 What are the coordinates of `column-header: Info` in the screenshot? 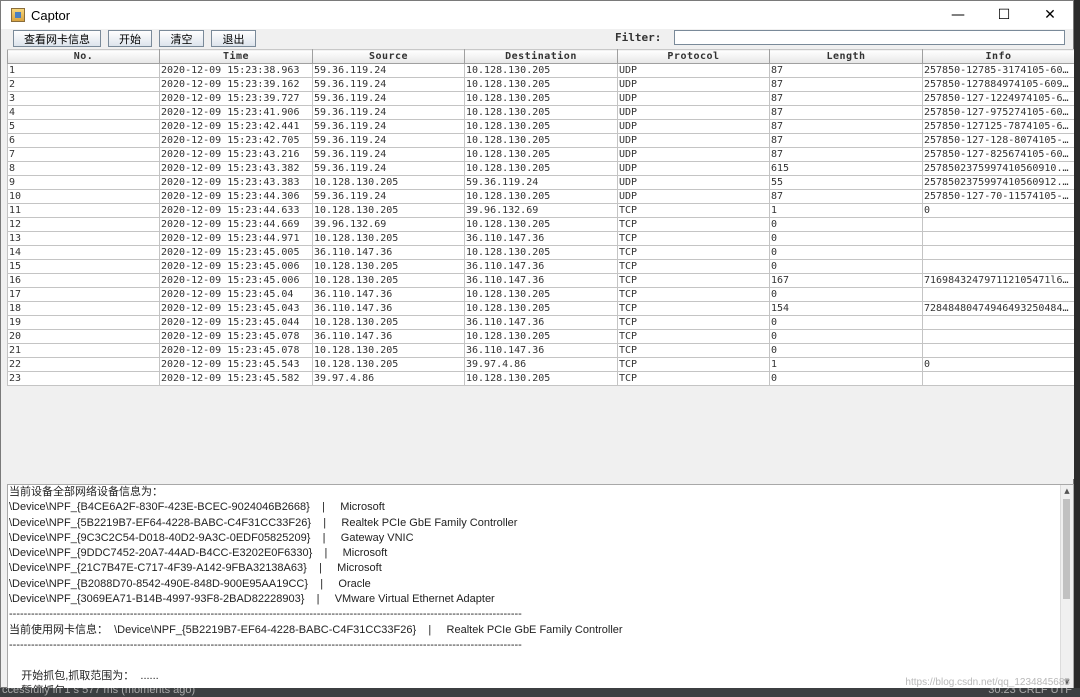 It's located at (998, 56).